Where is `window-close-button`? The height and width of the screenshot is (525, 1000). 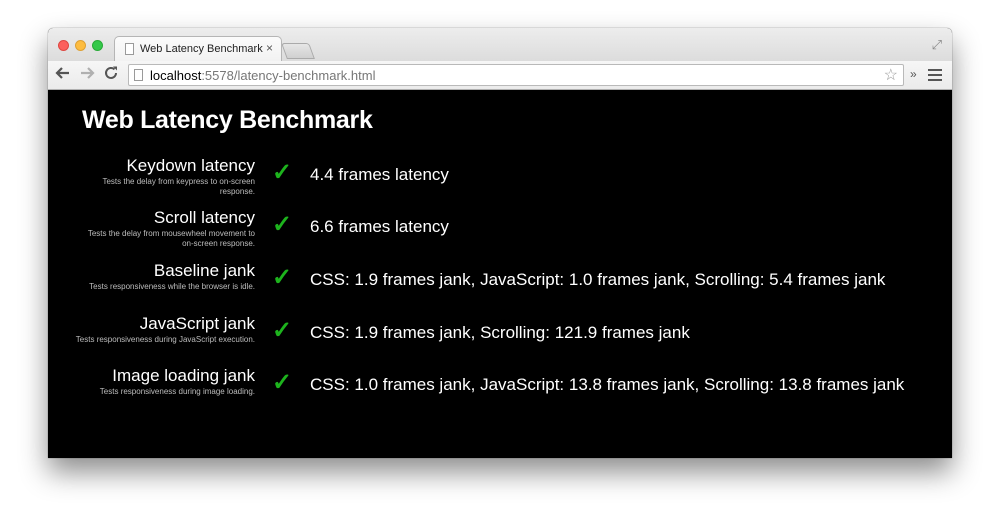
window-close-button is located at coordinates (63, 45).